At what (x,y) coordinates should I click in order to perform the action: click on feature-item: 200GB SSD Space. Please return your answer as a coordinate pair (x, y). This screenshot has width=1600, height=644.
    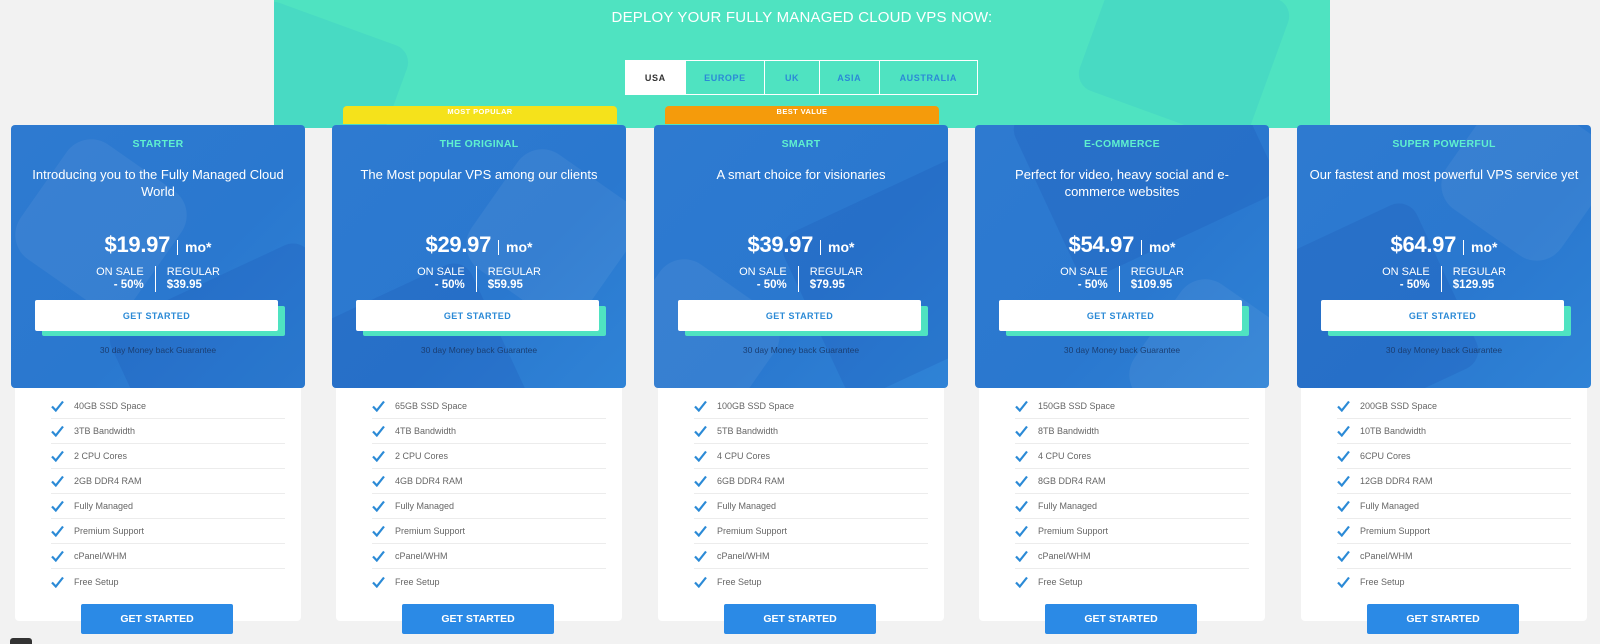
    Looking at the image, I should click on (1454, 406).